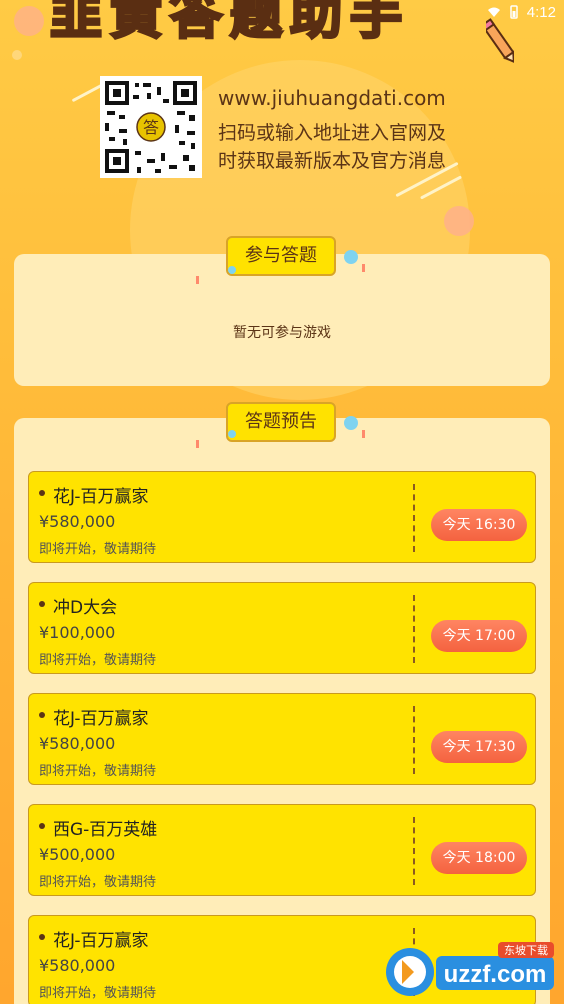 The height and width of the screenshot is (1004, 564). Describe the element at coordinates (332, 161) in the screenshot. I see `qr-desc-line2: 时获取最新版本及官方消息` at that location.